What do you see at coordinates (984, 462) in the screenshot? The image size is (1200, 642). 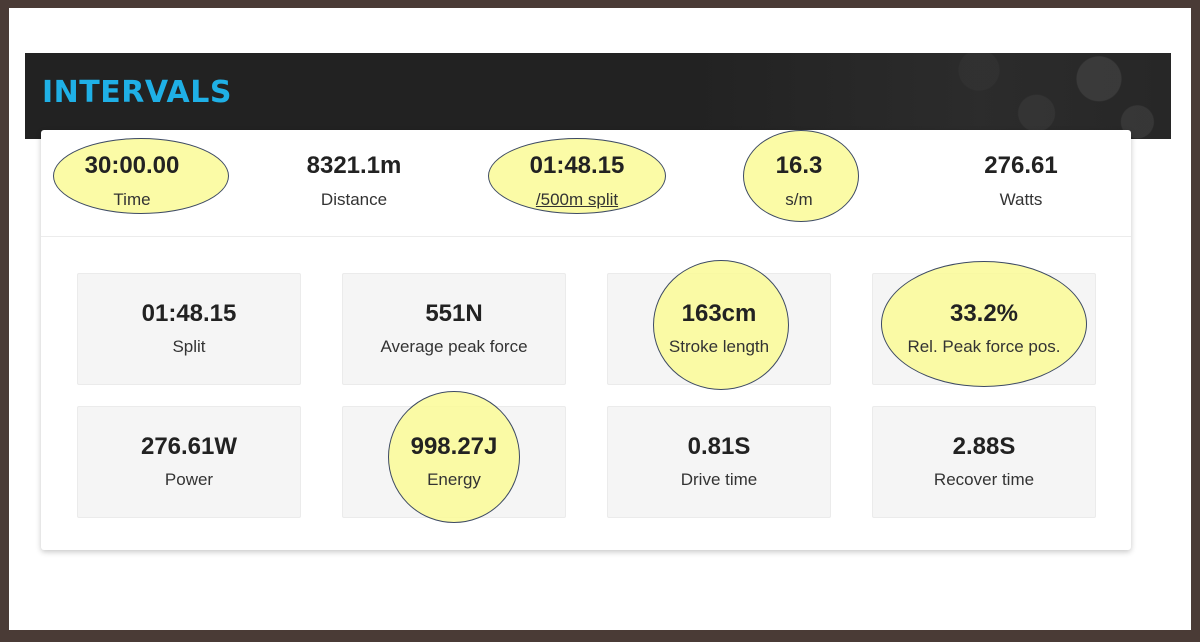 I see `tile-recover-time: 2.88S Recover time` at bounding box center [984, 462].